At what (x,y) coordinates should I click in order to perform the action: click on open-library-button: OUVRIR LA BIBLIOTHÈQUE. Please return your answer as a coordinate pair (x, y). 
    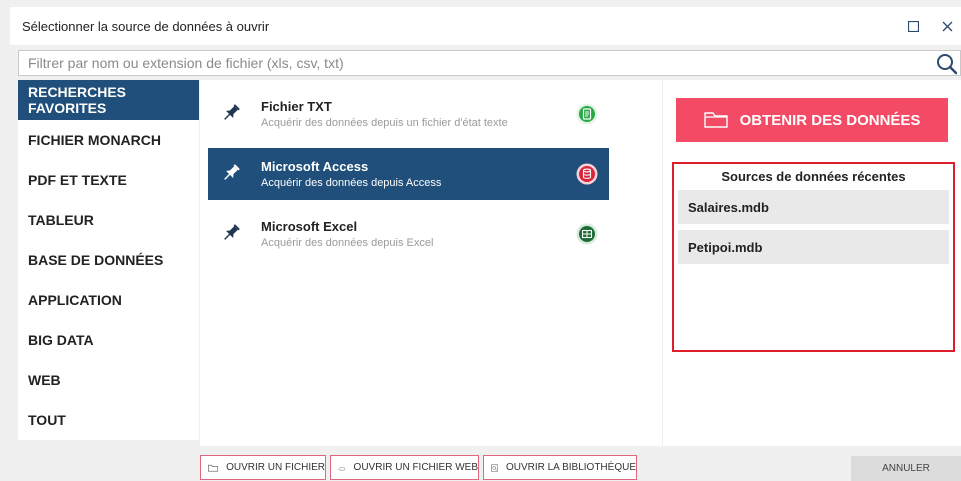
    Looking at the image, I should click on (560, 467).